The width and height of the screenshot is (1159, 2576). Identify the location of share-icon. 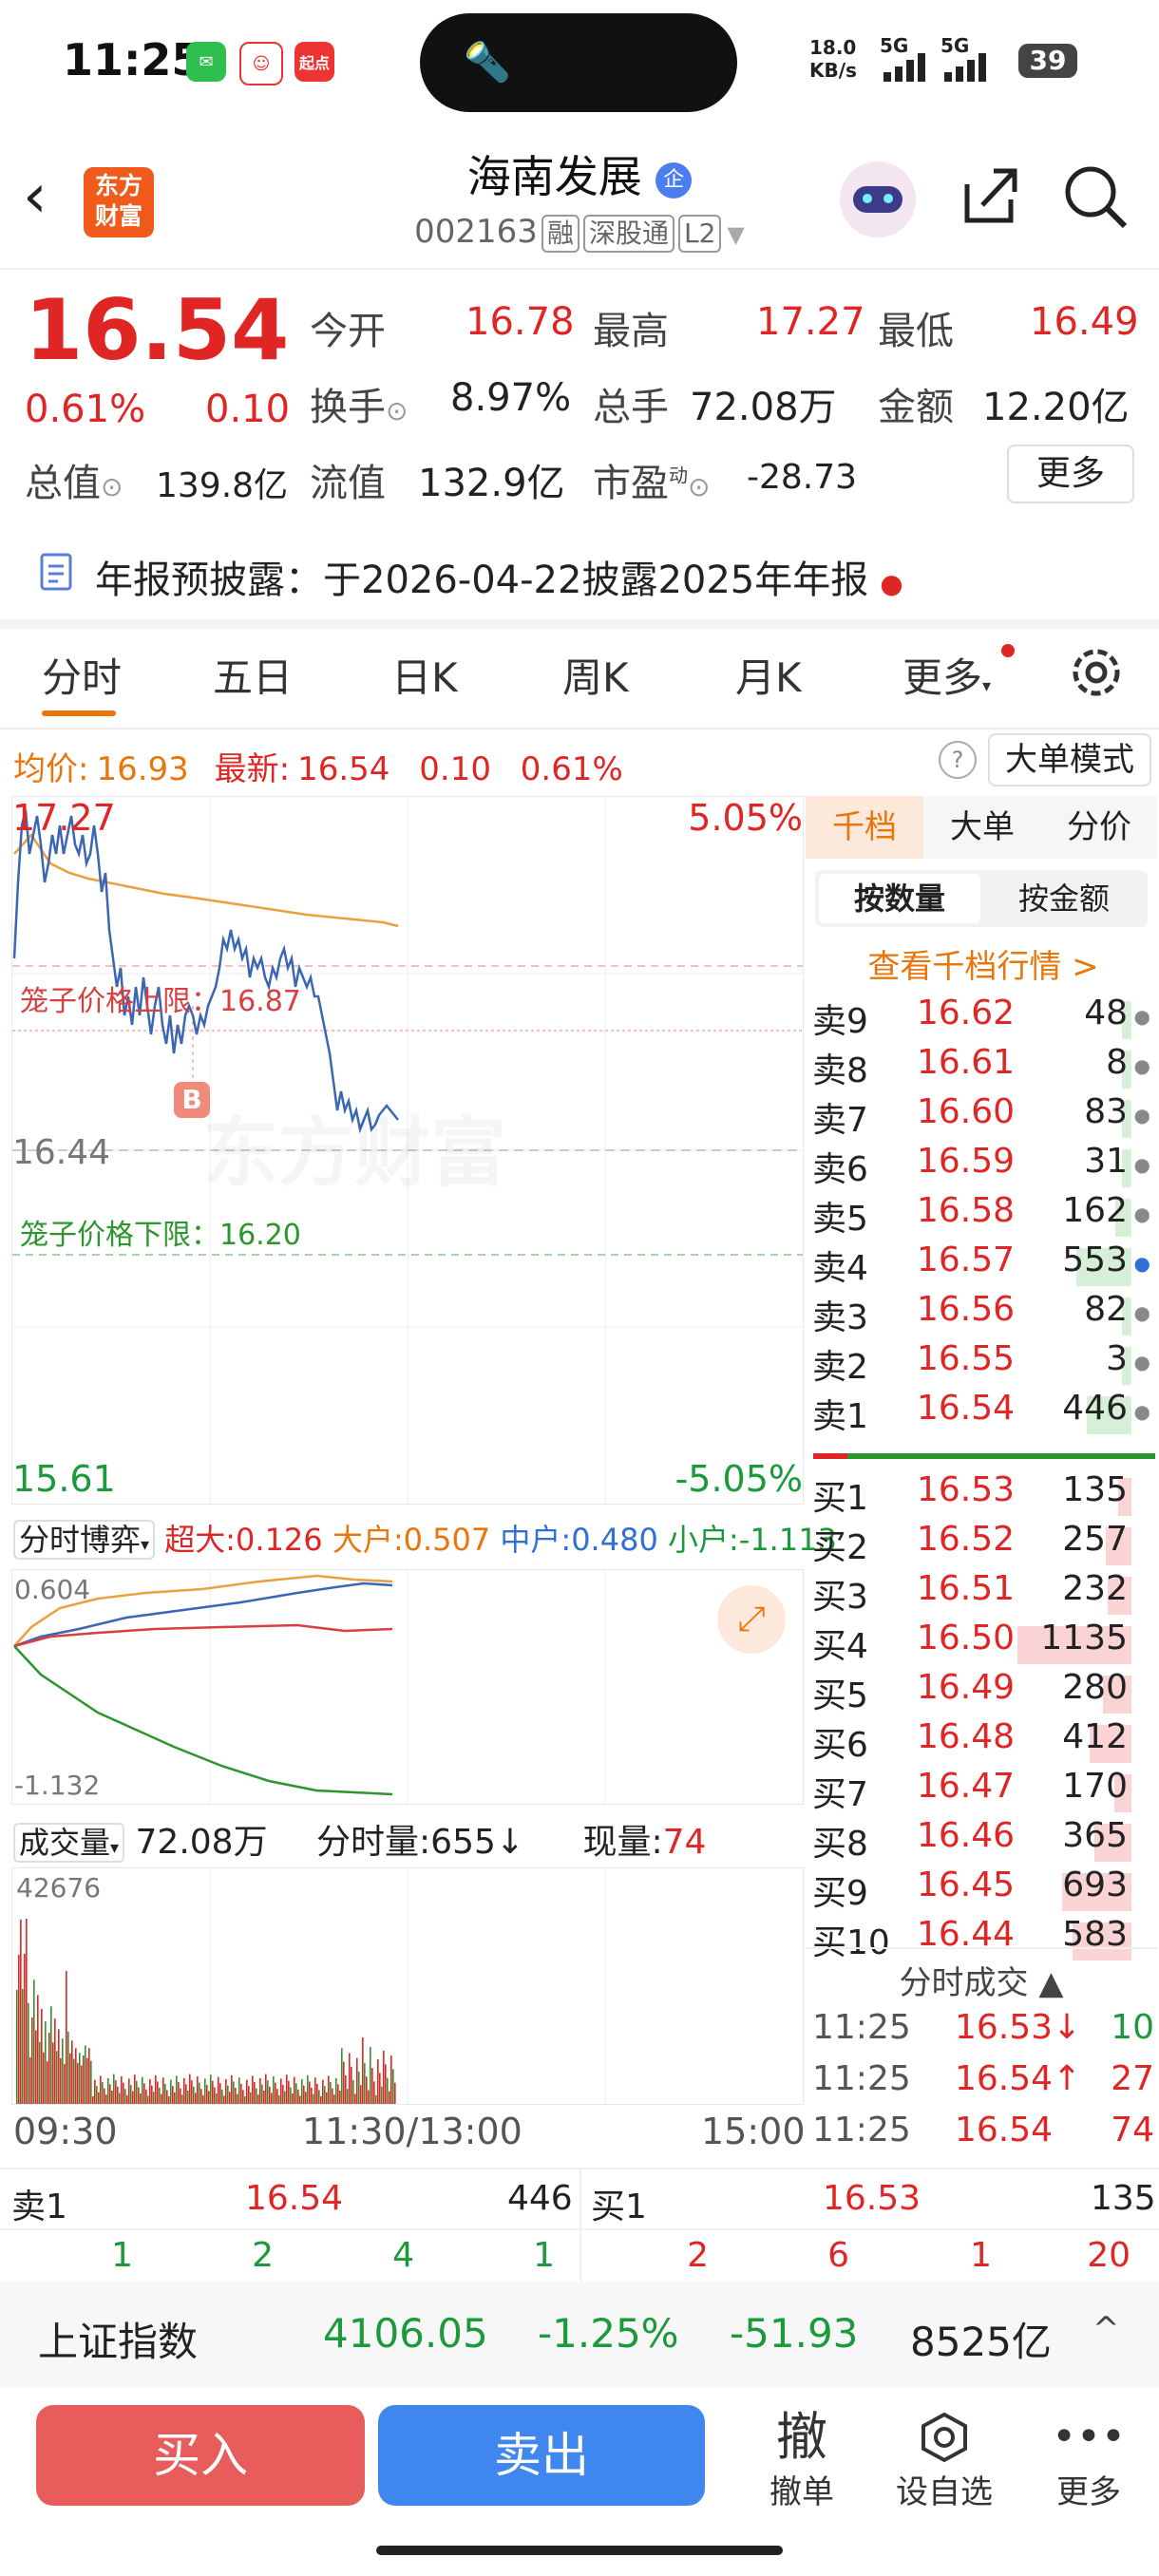
(989, 196).